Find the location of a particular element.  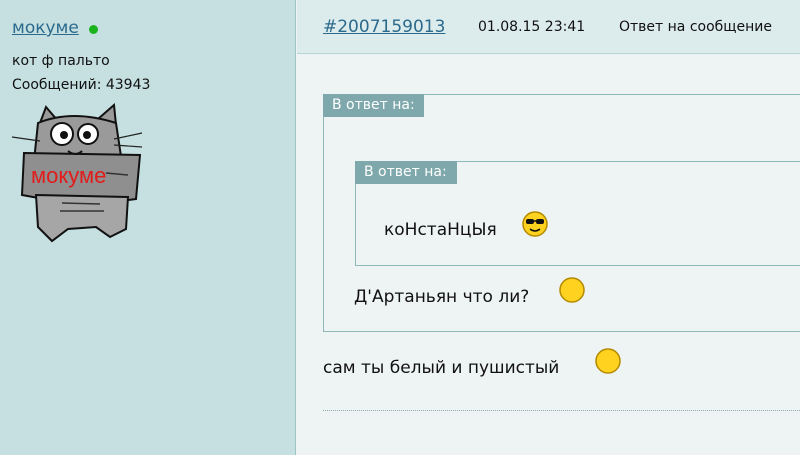

avatar-text: мокуме is located at coordinates (68, 175).